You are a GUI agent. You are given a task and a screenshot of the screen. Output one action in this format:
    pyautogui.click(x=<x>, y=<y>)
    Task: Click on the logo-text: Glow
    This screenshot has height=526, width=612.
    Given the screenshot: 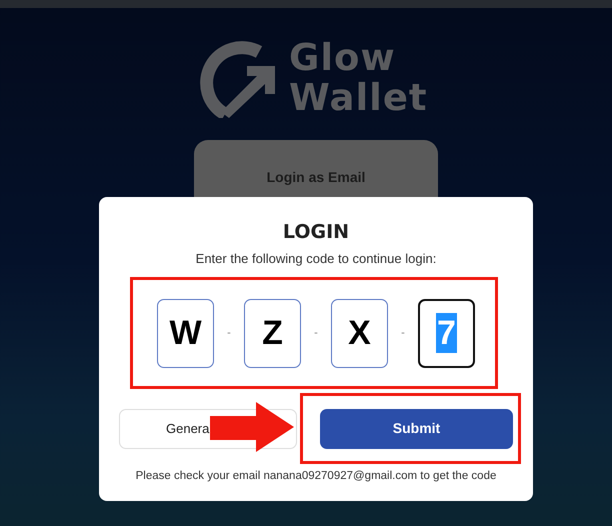 What is the action you would take?
    pyautogui.click(x=343, y=58)
    